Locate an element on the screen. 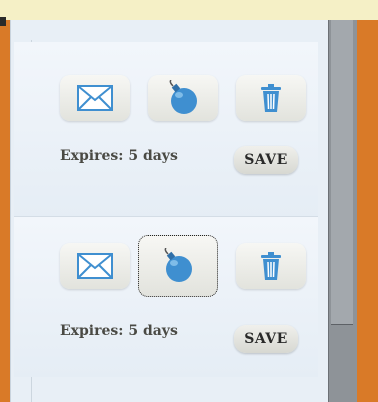  corner-mark is located at coordinates (3, 21).